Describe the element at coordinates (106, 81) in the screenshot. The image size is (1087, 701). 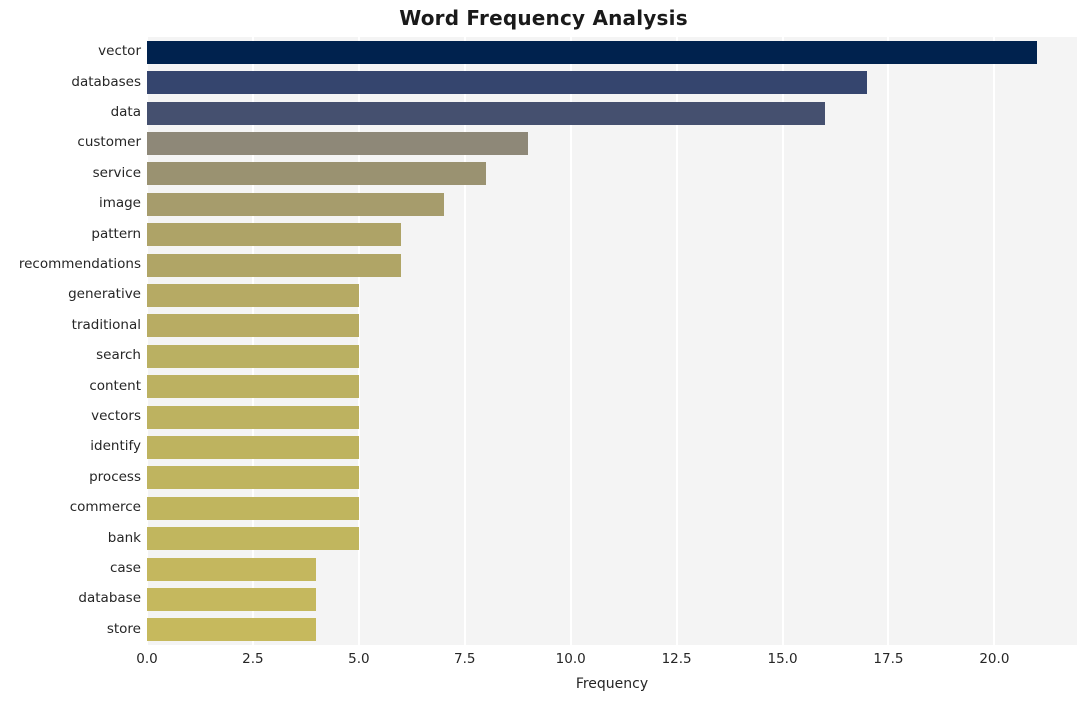
I see `y-tick-label: databases` at that location.